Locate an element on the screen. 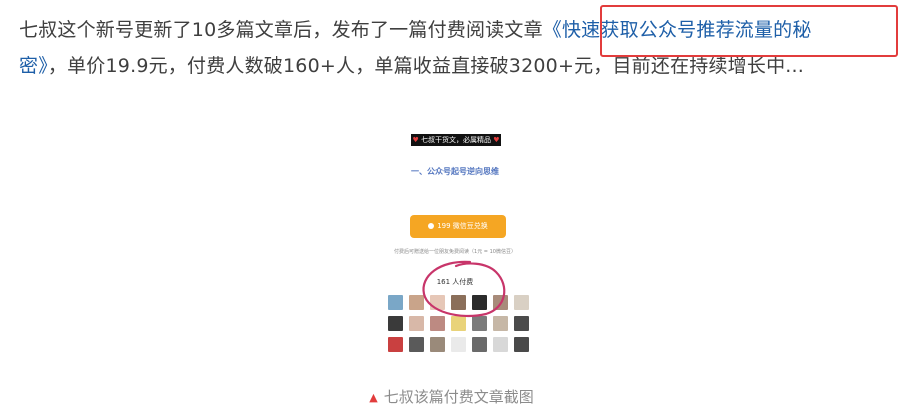  article-title-link-end: 密》 is located at coordinates (33, 66).